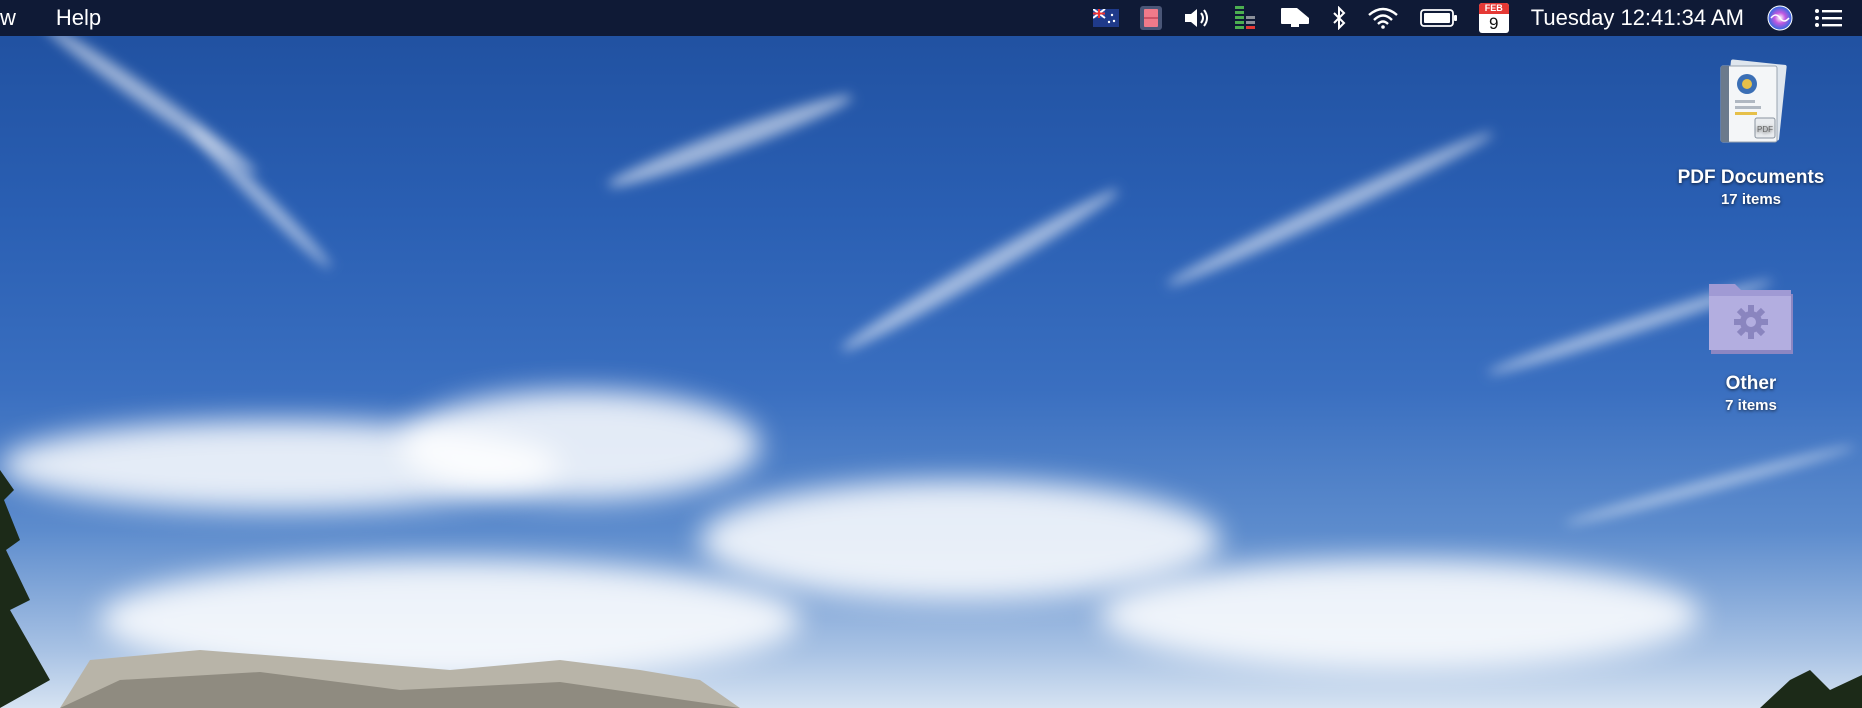 This screenshot has width=1862, height=708. I want to click on battery-icon, so click(1439, 18).